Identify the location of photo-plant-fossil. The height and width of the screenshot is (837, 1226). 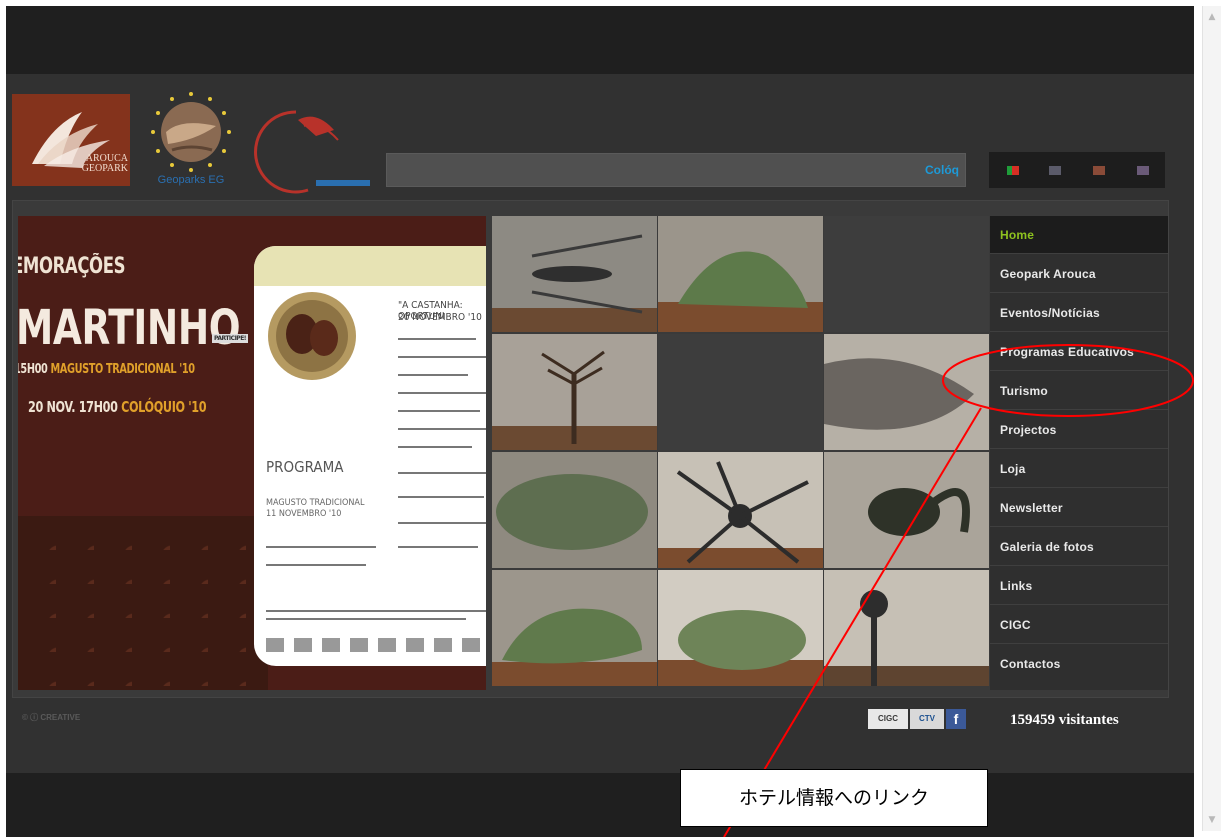
(906, 628).